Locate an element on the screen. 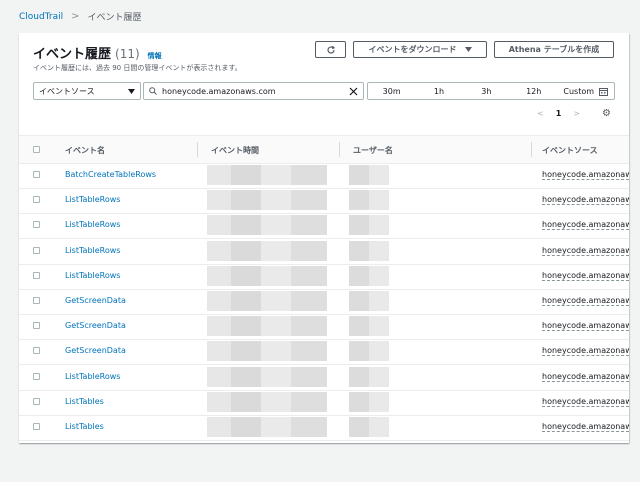  column-event-source: イベントソース is located at coordinates (570, 150).